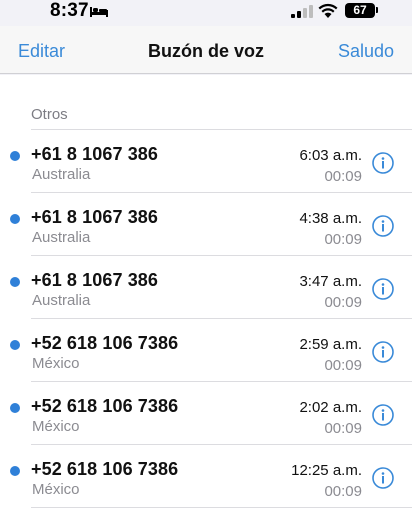 This screenshot has height=511, width=412. What do you see at coordinates (330, 155) in the screenshot?
I see `voicemail-time: 6:03 a.m.` at bounding box center [330, 155].